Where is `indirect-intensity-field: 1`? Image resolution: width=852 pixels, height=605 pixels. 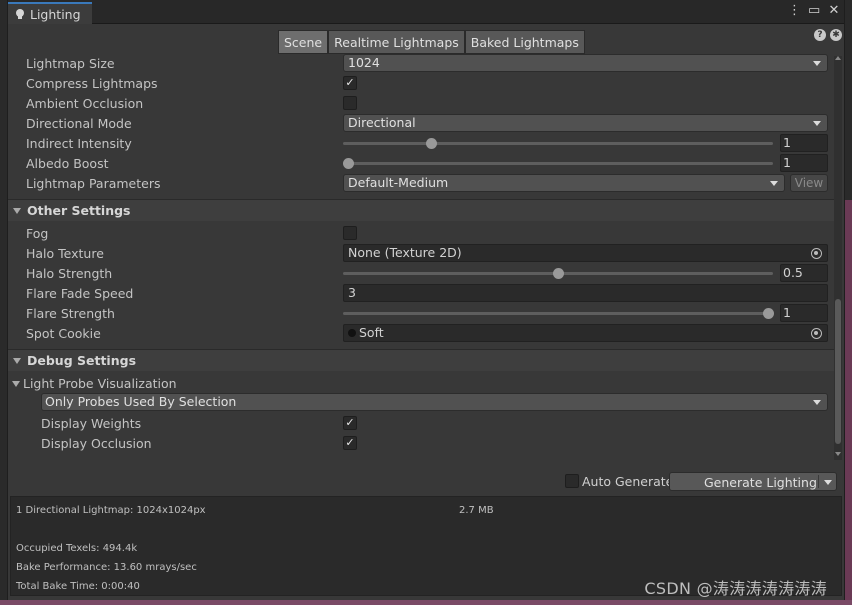 indirect-intensity-field: 1 is located at coordinates (804, 143).